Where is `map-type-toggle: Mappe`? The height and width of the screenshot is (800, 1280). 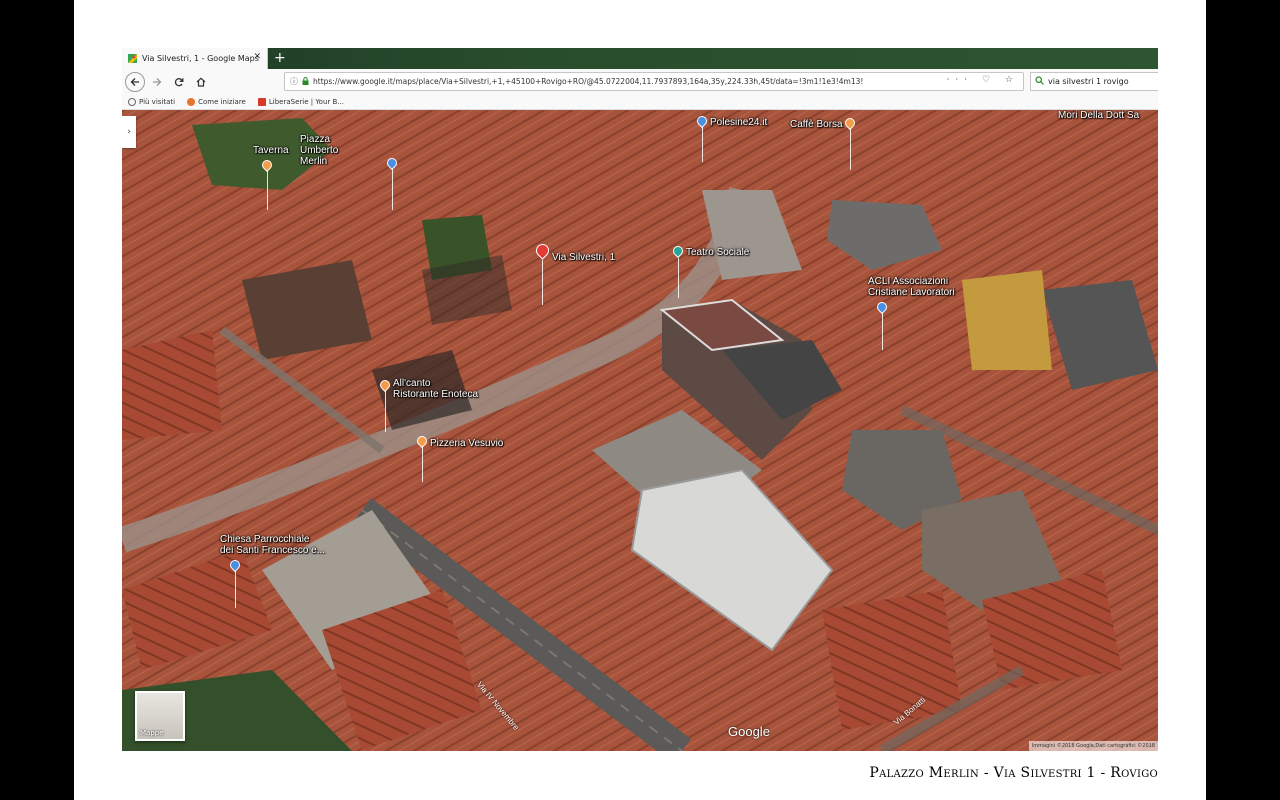 map-type-toggle: Mappe is located at coordinates (160, 716).